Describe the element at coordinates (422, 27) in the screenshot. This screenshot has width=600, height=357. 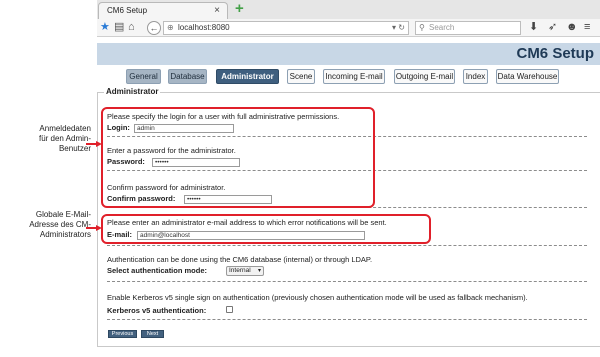
I see `search-icon: ⚲` at that location.